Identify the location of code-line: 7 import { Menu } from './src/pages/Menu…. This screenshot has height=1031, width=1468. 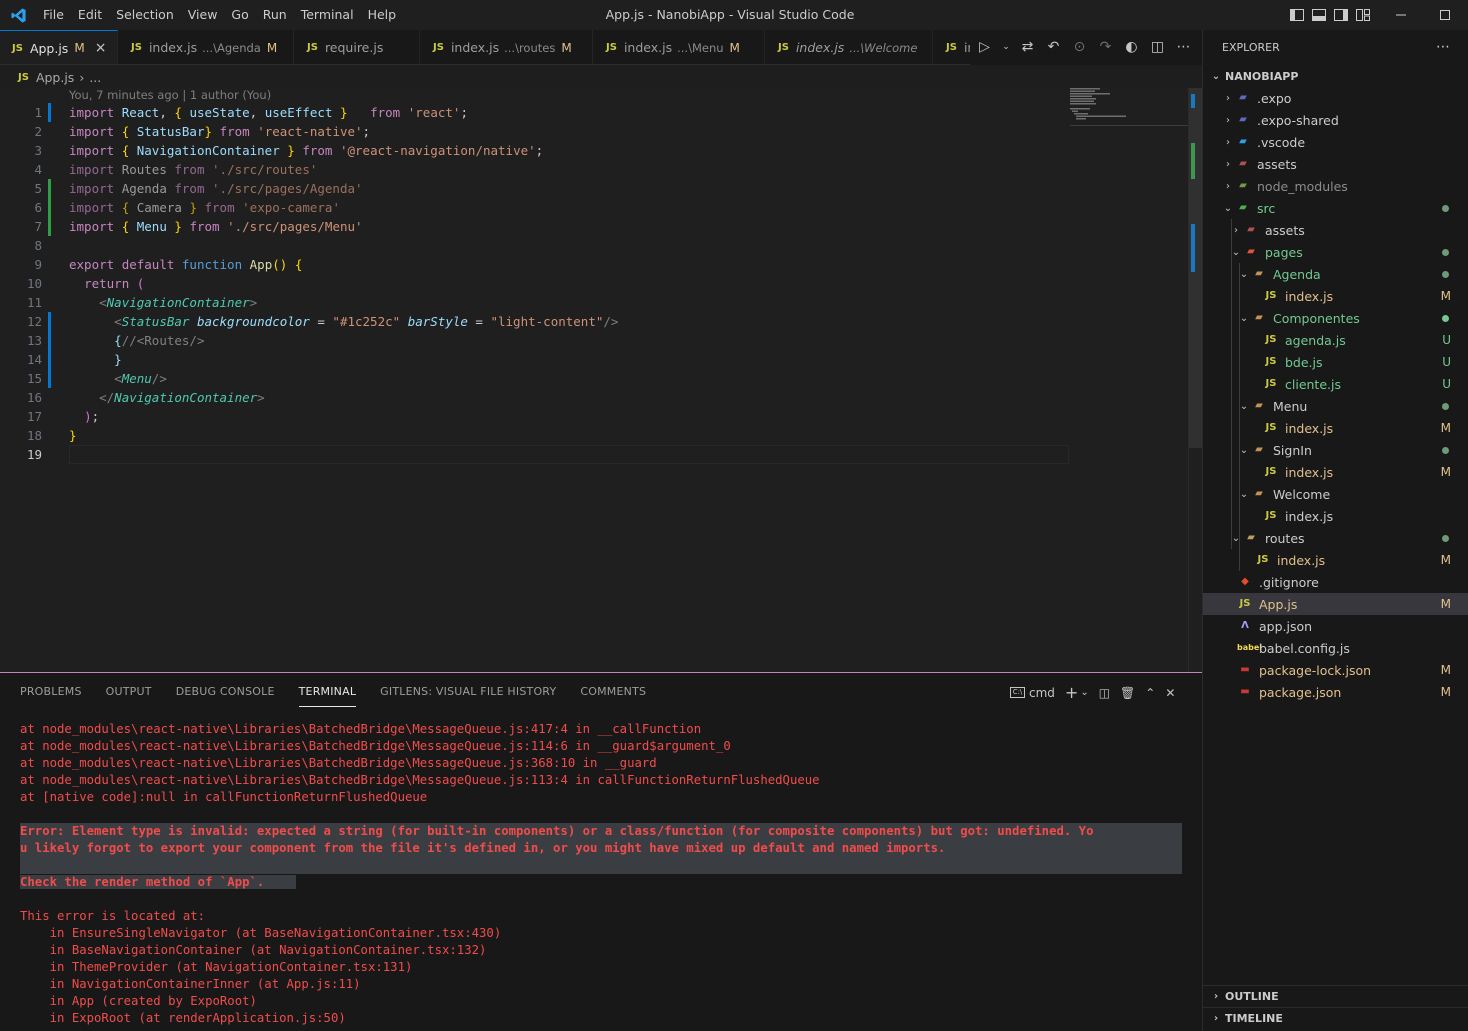
(535, 226).